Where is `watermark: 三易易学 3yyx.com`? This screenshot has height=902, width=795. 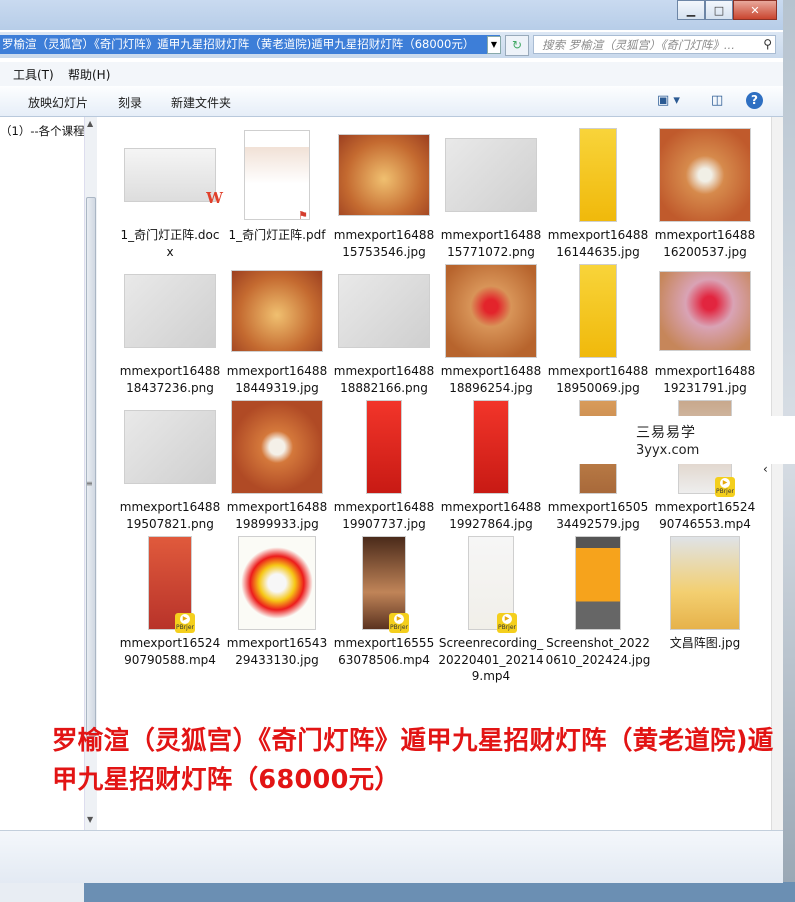 watermark: 三易易学 3yyx.com is located at coordinates (666, 440).